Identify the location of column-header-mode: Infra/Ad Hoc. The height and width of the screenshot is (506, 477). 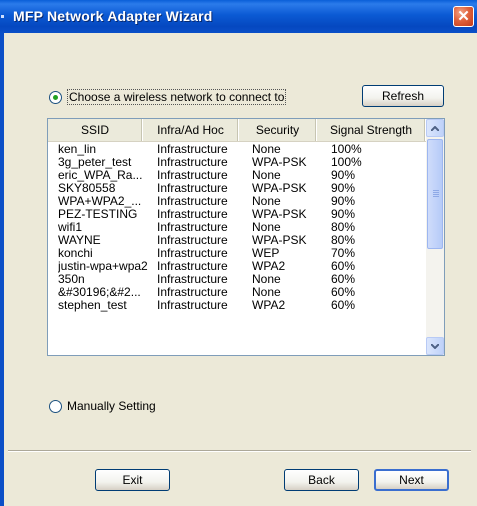
(191, 130).